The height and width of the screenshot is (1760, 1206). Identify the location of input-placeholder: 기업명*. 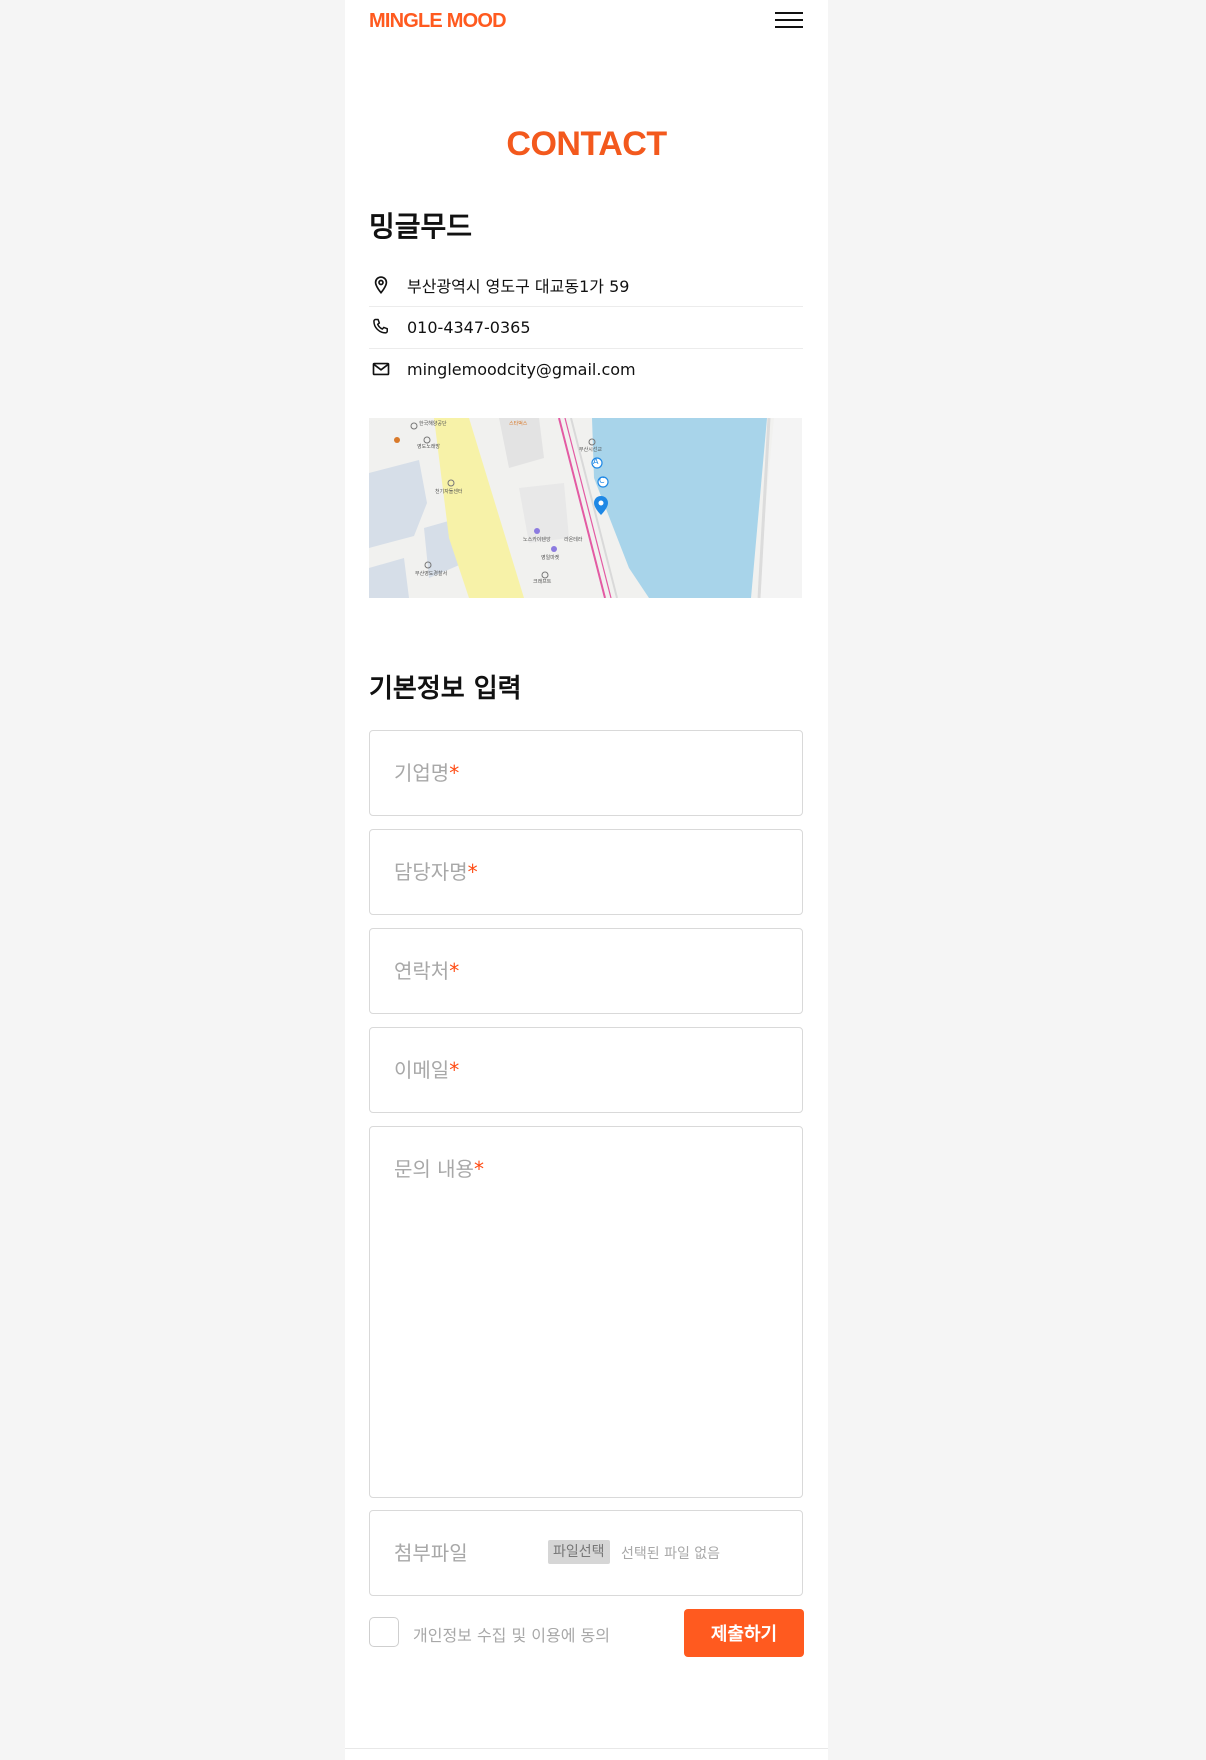
(427, 773).